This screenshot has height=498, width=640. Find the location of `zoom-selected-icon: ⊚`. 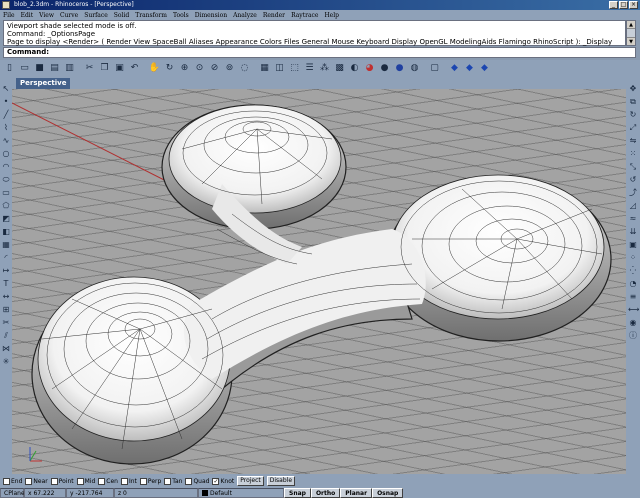

zoom-selected-icon: ⊚ is located at coordinates (229, 68).